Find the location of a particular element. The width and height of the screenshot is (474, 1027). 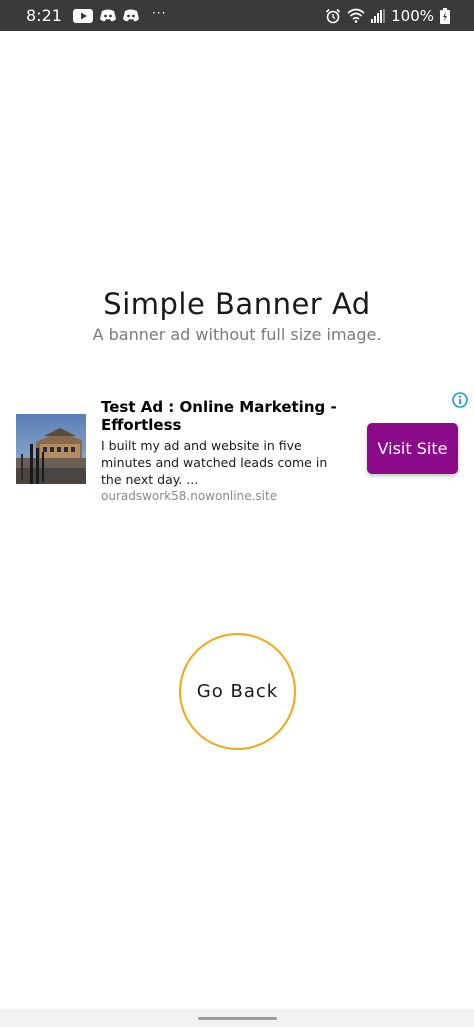

more-notifications-indicator: ··· is located at coordinates (159, 12).